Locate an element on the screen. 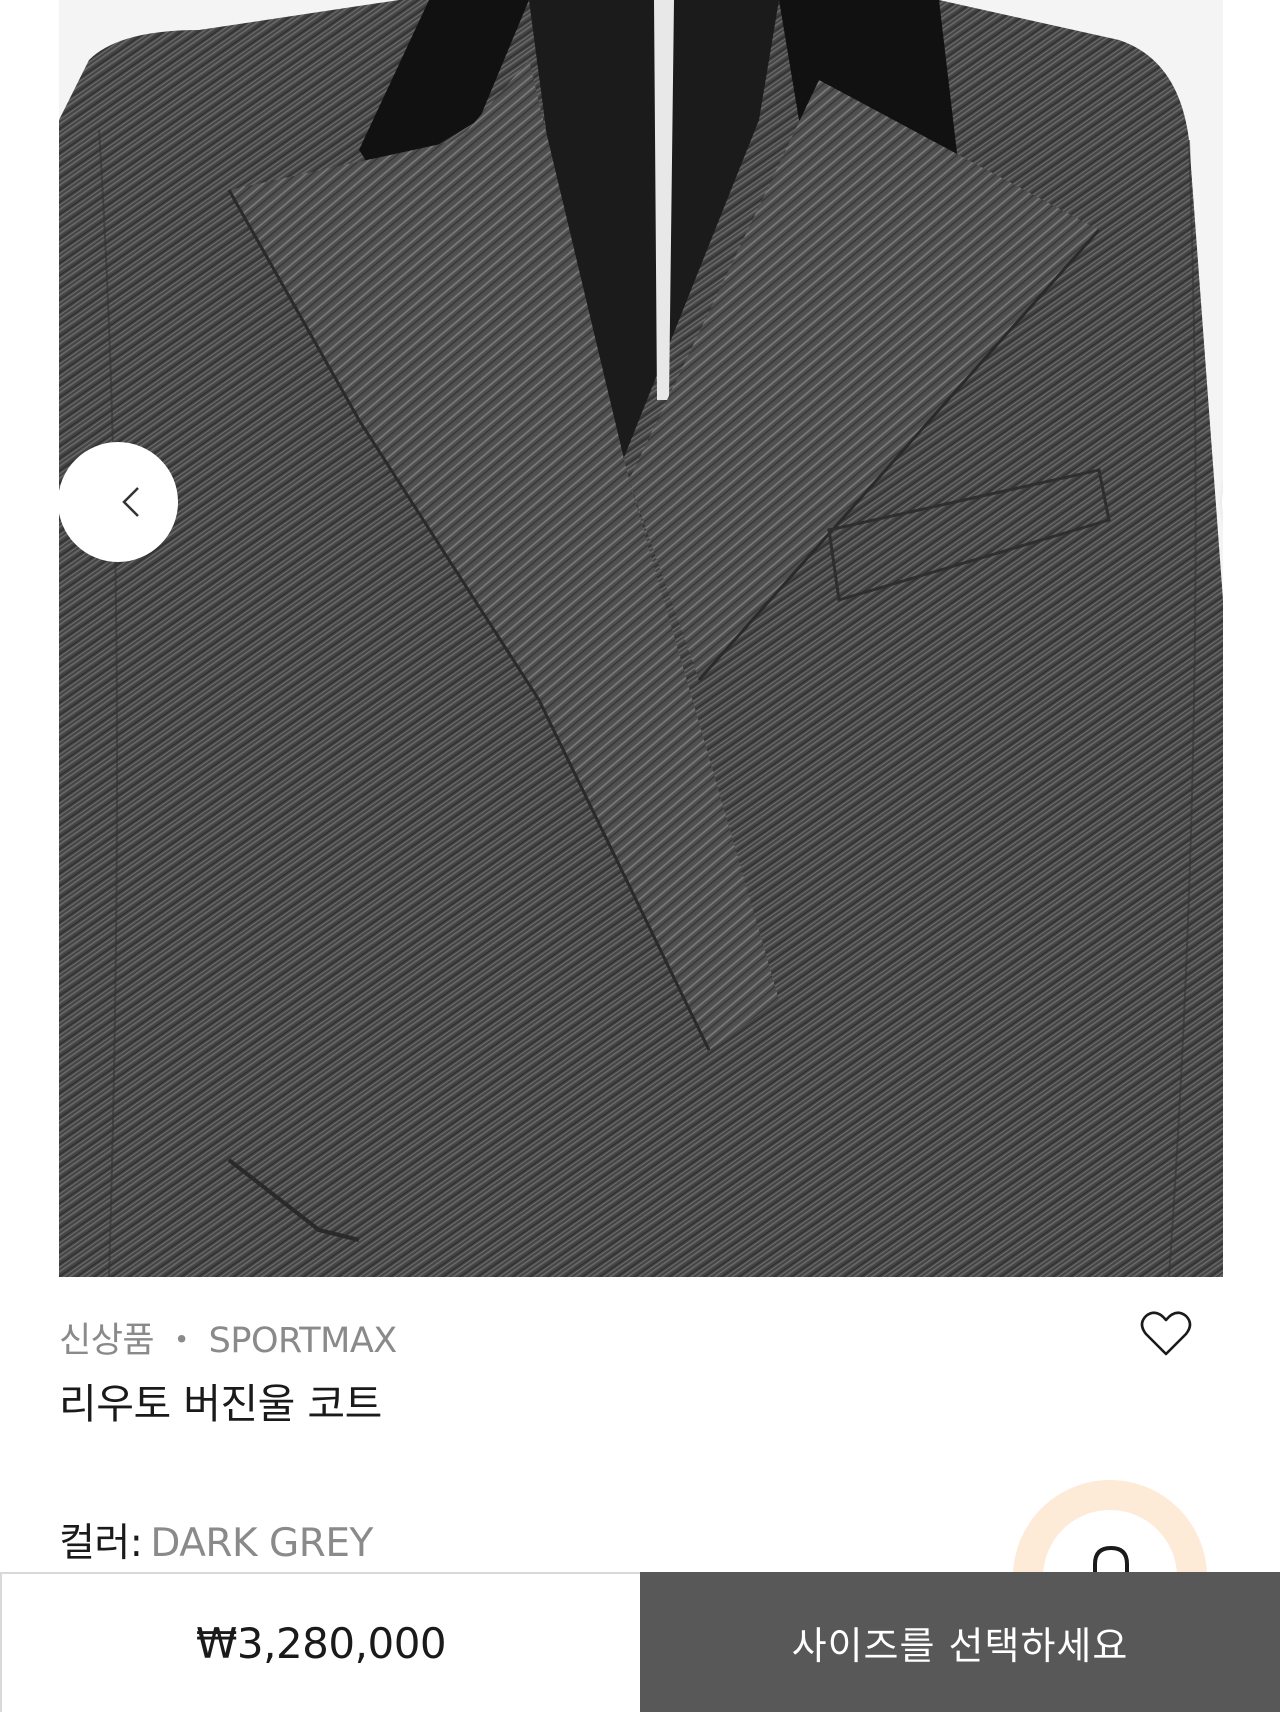  brand-name: SPORTMAX is located at coordinates (303, 1341).